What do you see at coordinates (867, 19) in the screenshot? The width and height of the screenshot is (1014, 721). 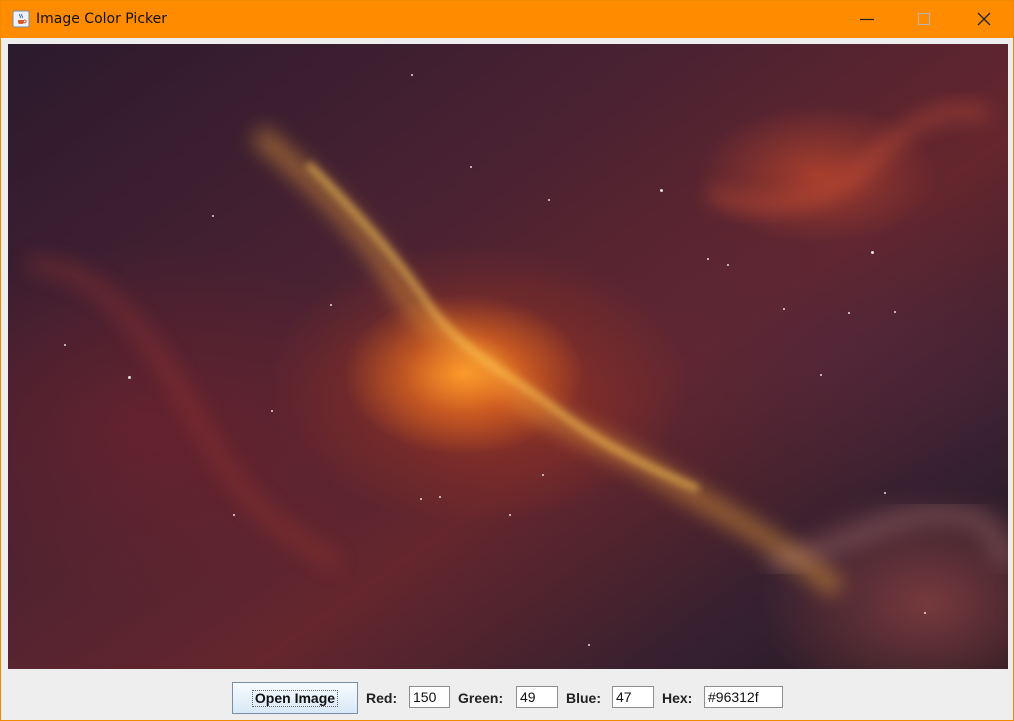 I see `minimize-icon` at bounding box center [867, 19].